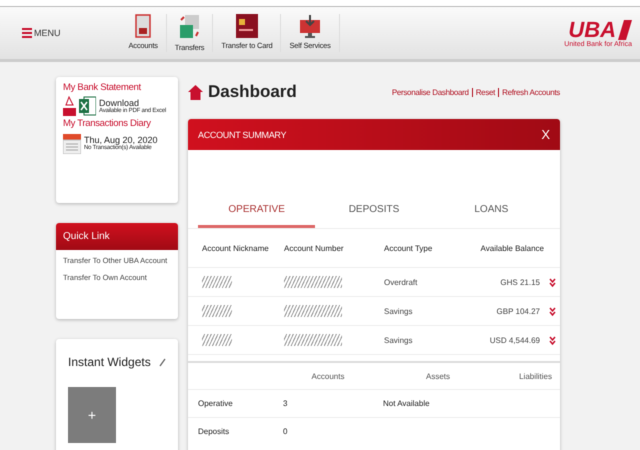  Describe the element at coordinates (328, 376) in the screenshot. I see `column-header: Accounts` at that location.